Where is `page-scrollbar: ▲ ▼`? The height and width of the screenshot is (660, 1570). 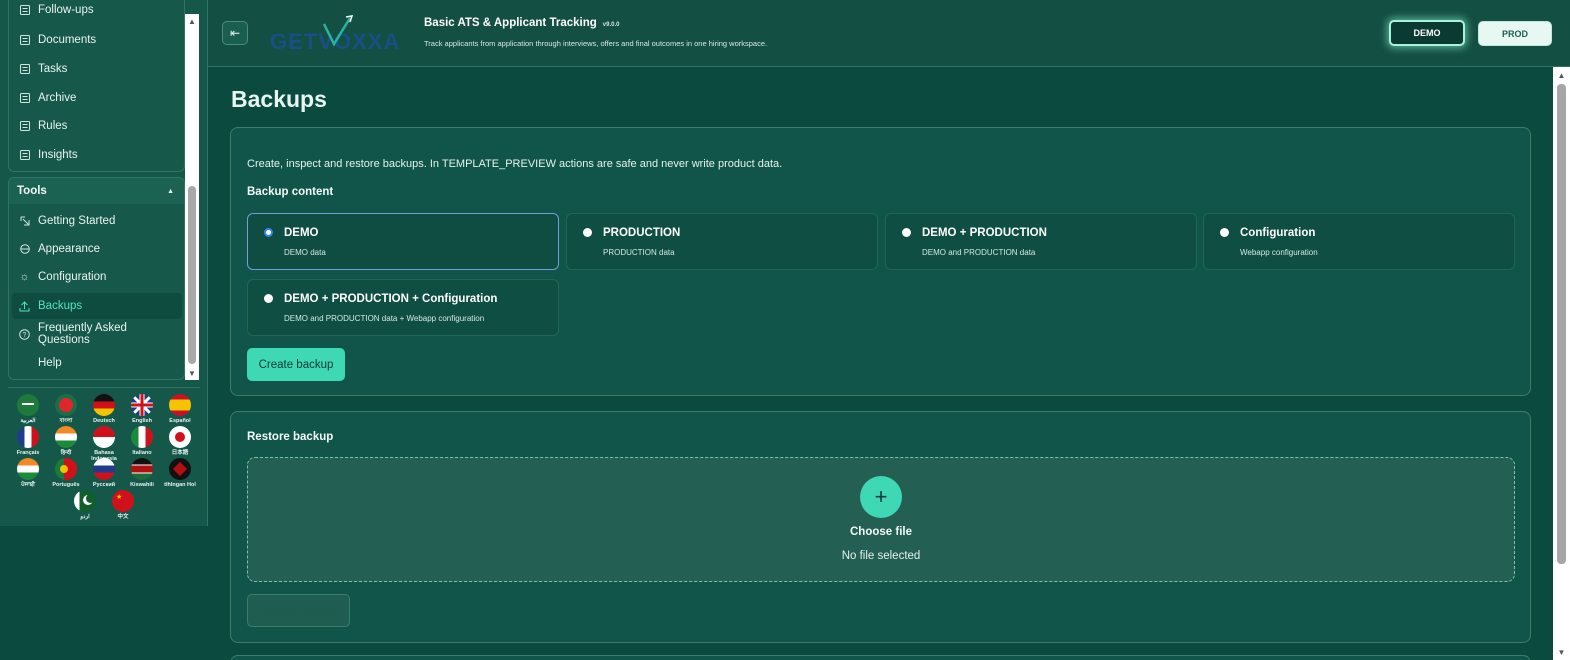 page-scrollbar: ▲ ▼ is located at coordinates (1561, 363).